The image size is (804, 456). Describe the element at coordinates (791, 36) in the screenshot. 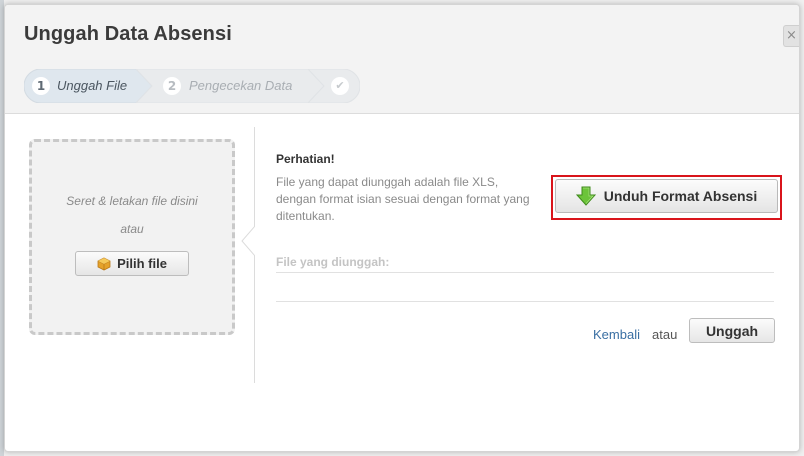

I see `close-button: ×` at that location.